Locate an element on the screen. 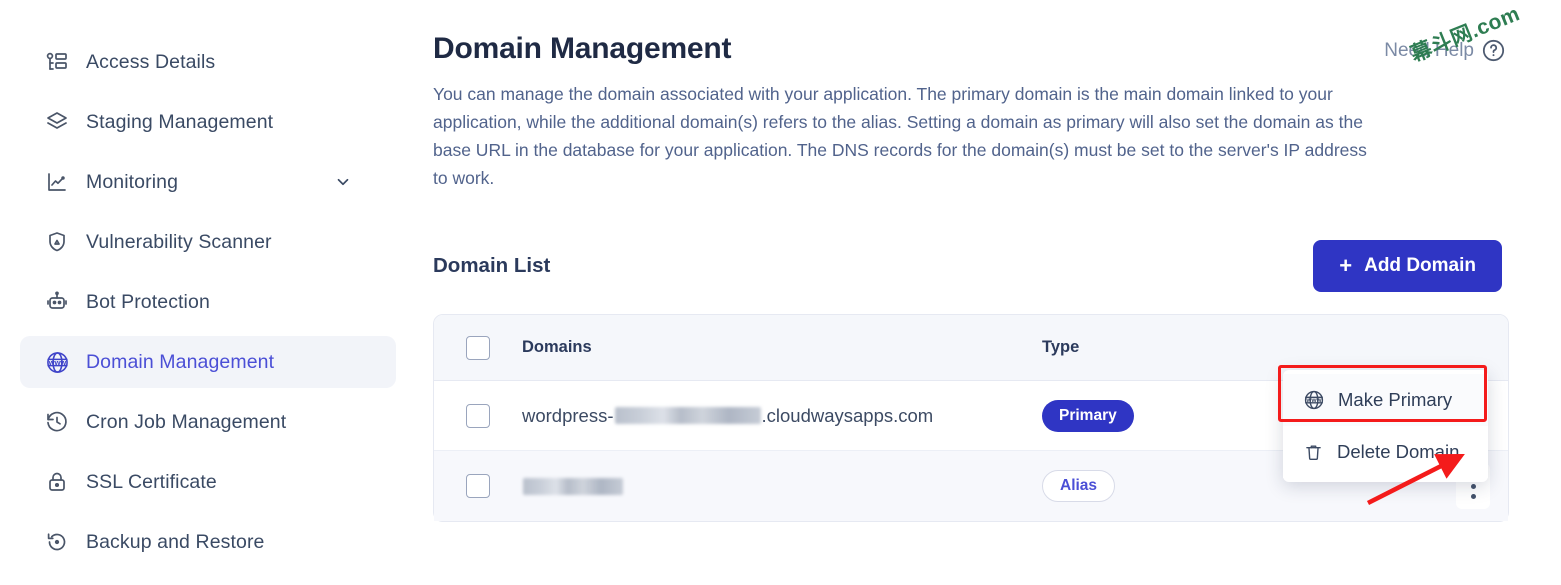 Image resolution: width=1561 pixels, height=585 pixels. domain-prefix: wordpress- is located at coordinates (568, 415).